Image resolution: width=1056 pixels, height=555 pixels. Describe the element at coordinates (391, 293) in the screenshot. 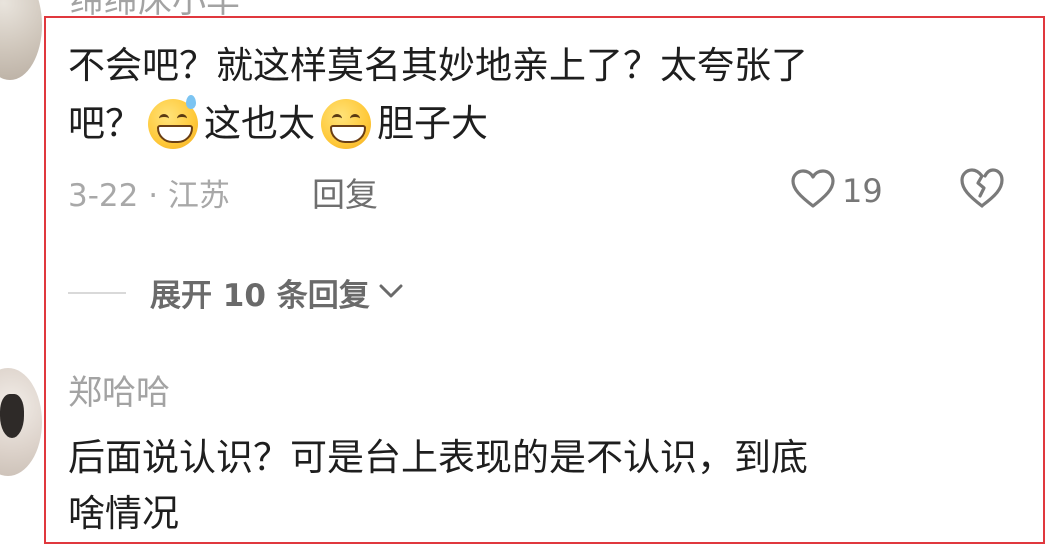

I see `chevron-down-icon` at that location.